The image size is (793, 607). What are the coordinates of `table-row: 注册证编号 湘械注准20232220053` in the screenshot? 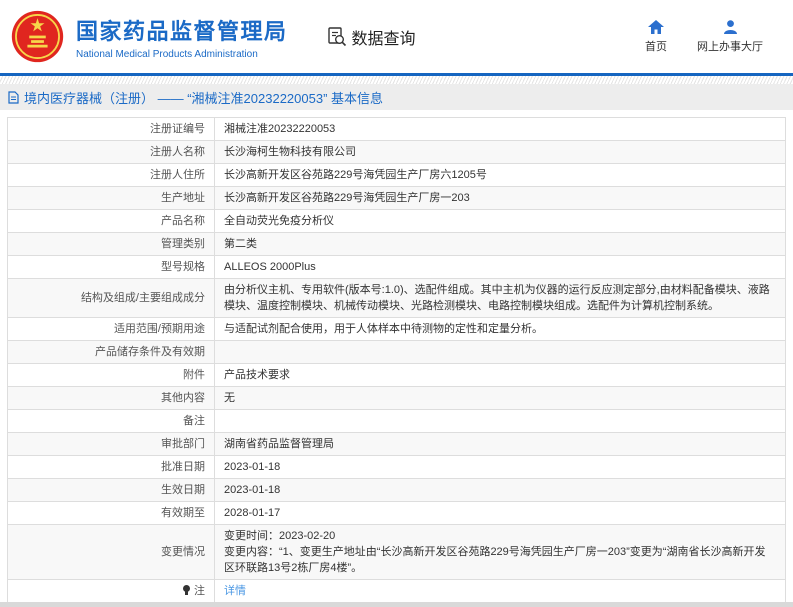 It's located at (396, 129).